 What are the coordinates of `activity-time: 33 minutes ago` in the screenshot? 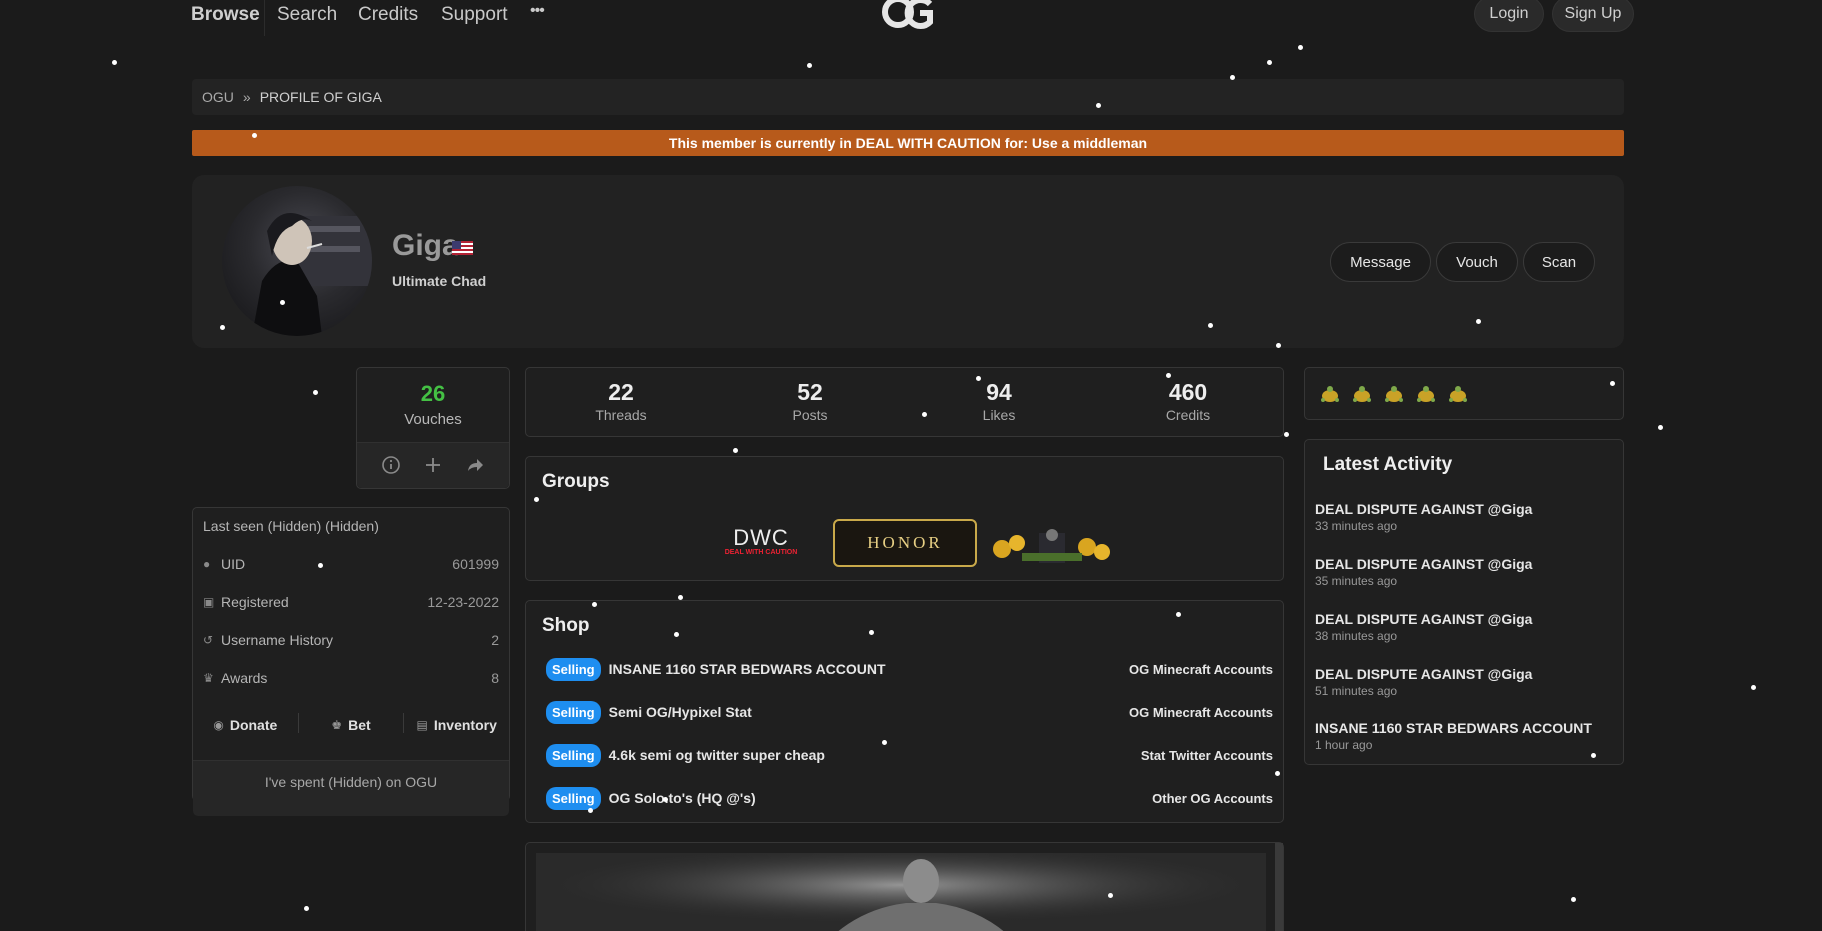 It's located at (1356, 526).